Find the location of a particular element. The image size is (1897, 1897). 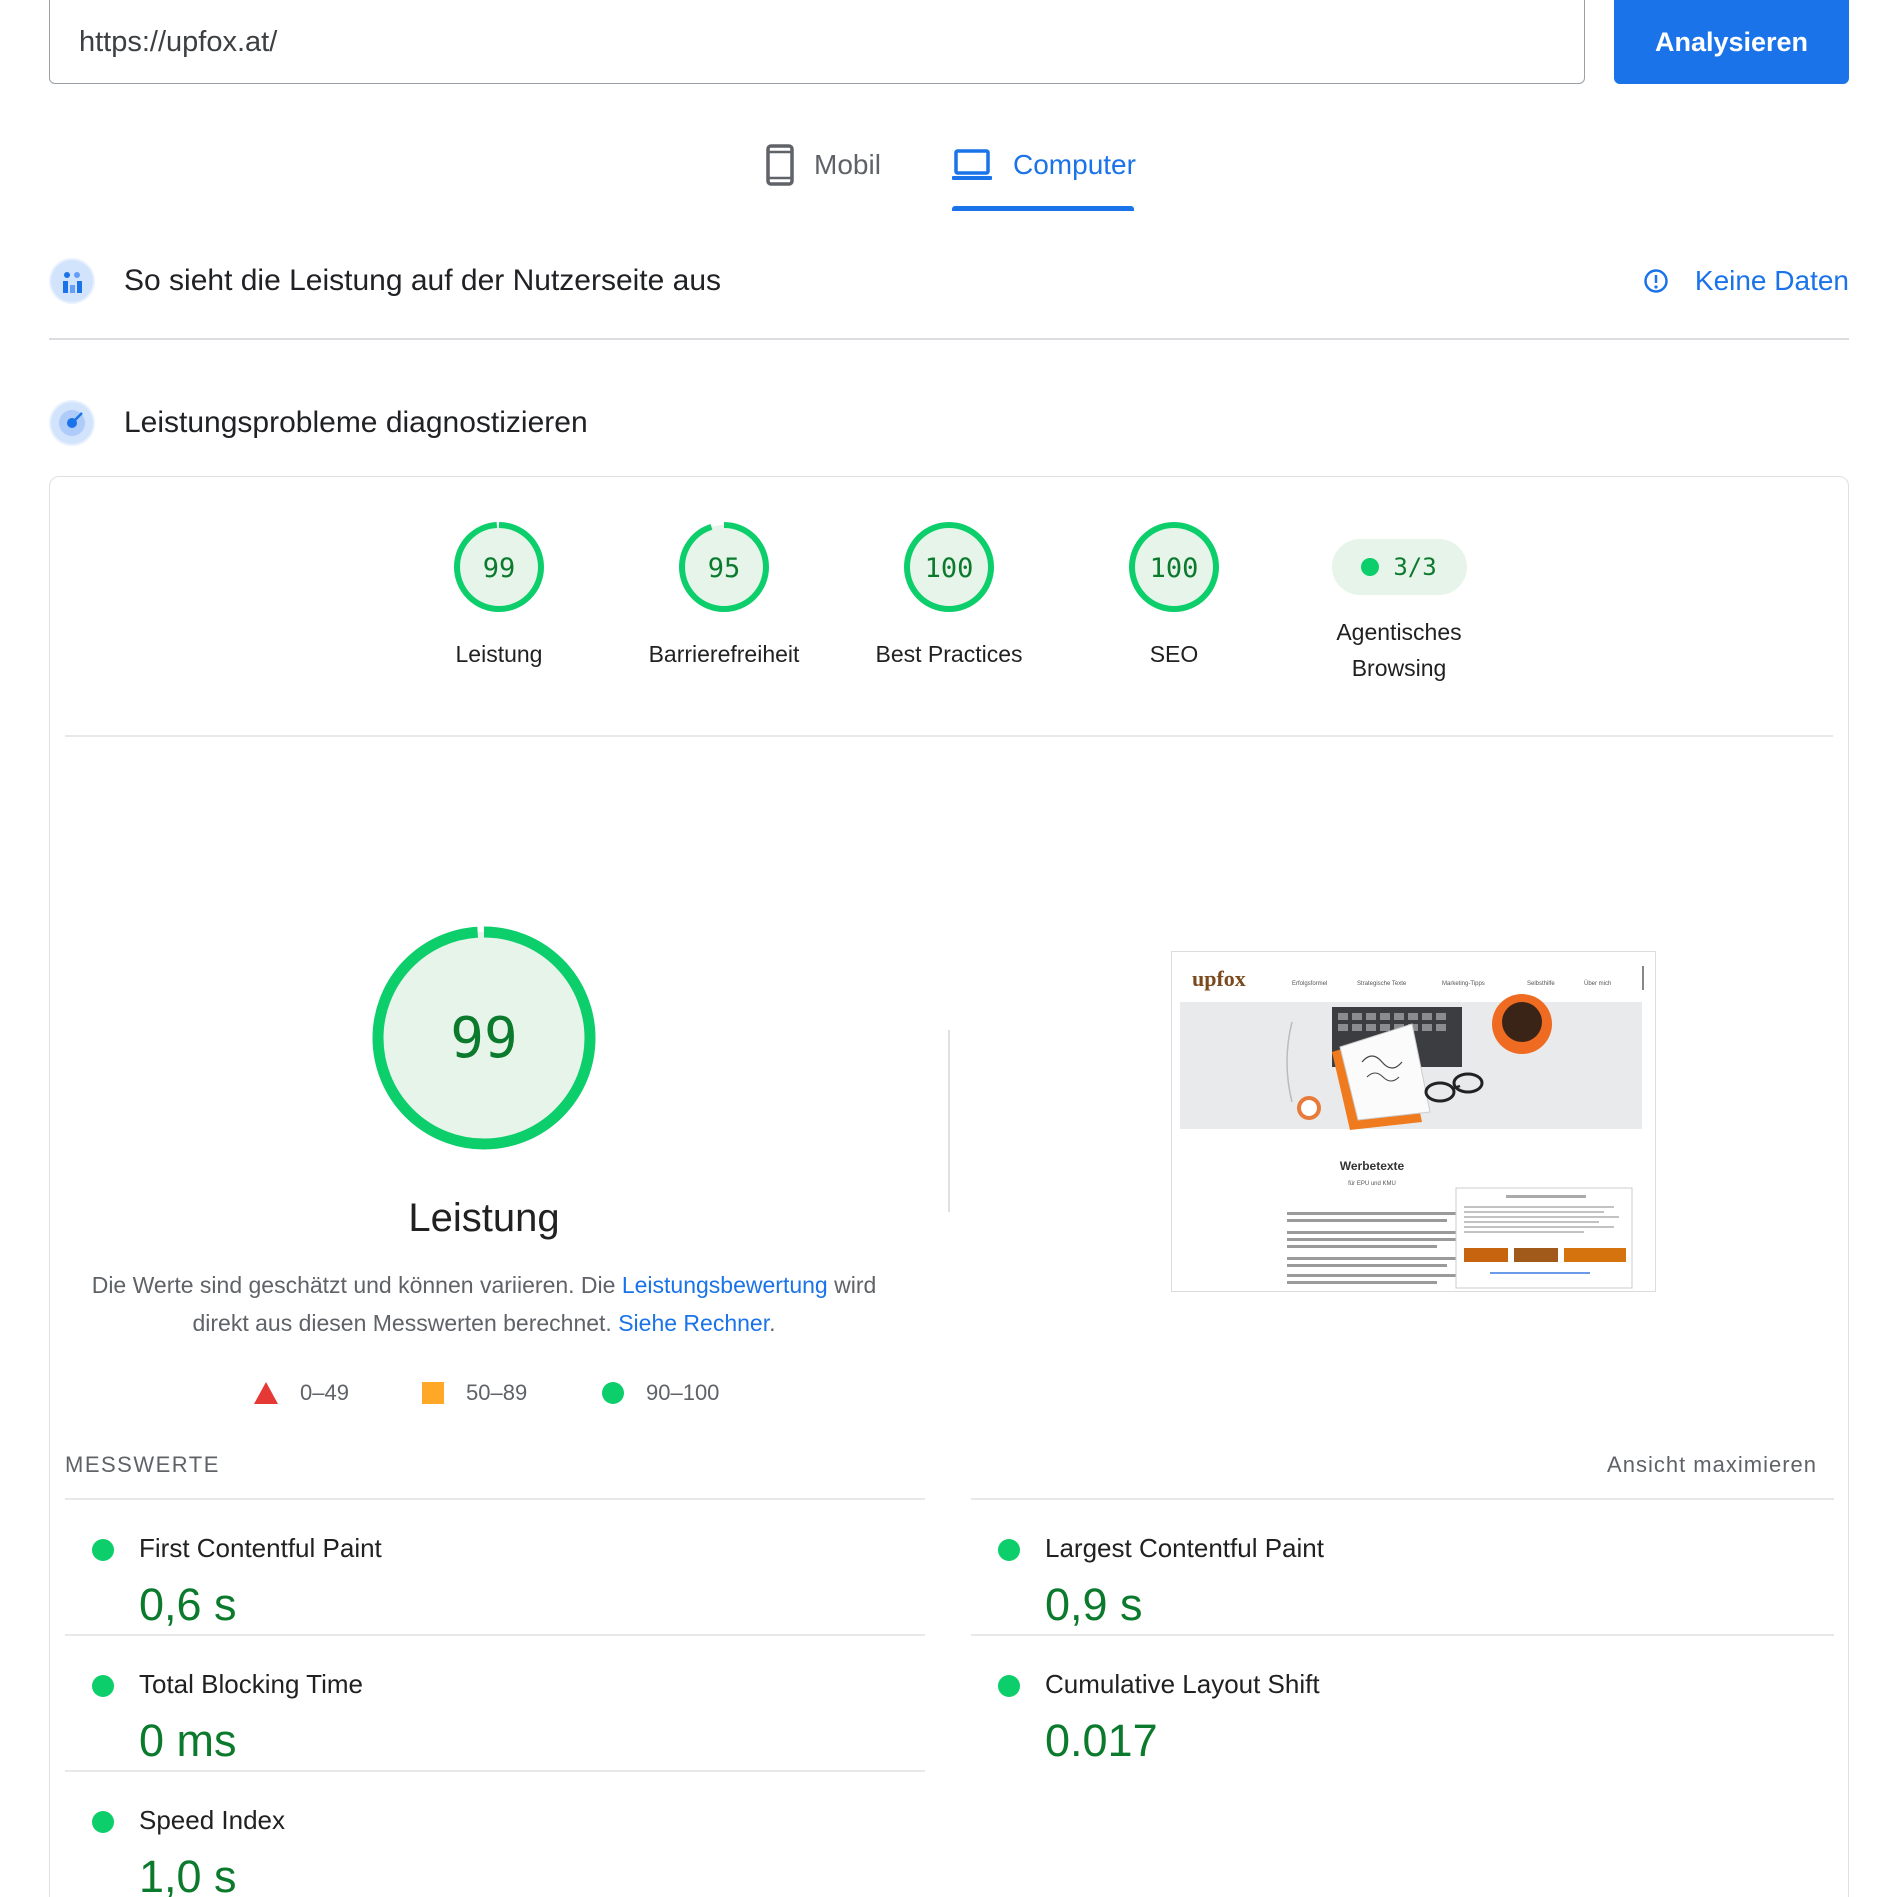

gauge-label: Agentisches Browsing is located at coordinates (1398, 650).